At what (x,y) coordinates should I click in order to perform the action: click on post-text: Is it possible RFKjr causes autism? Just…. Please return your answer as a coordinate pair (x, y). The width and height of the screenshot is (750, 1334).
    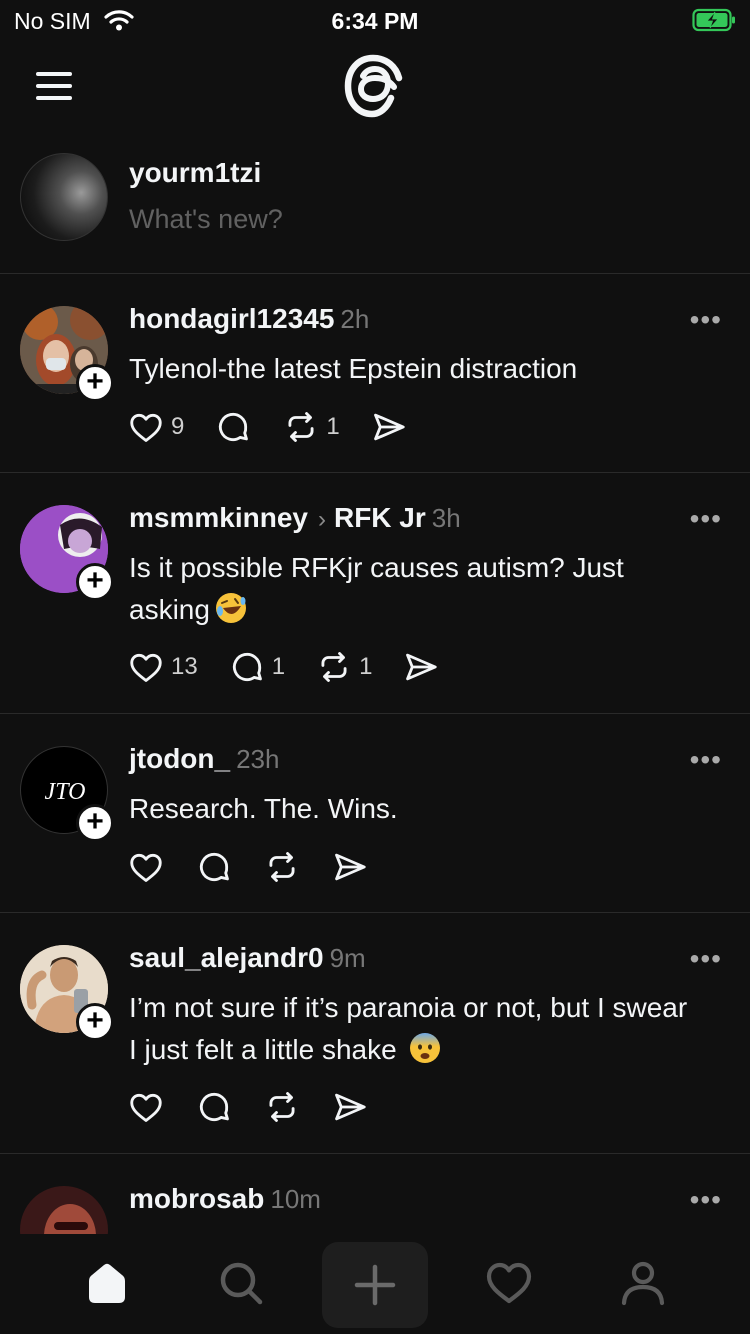
    Looking at the image, I should click on (376, 588).